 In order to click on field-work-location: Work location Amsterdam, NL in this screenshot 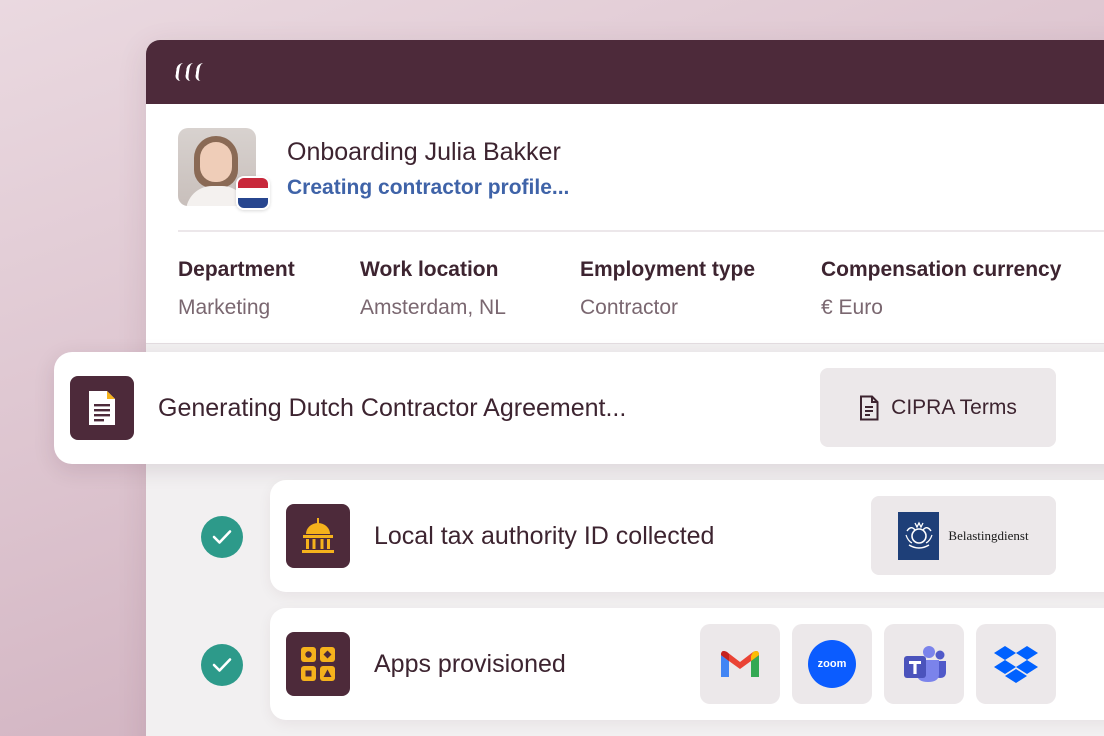, I will do `click(433, 289)`.